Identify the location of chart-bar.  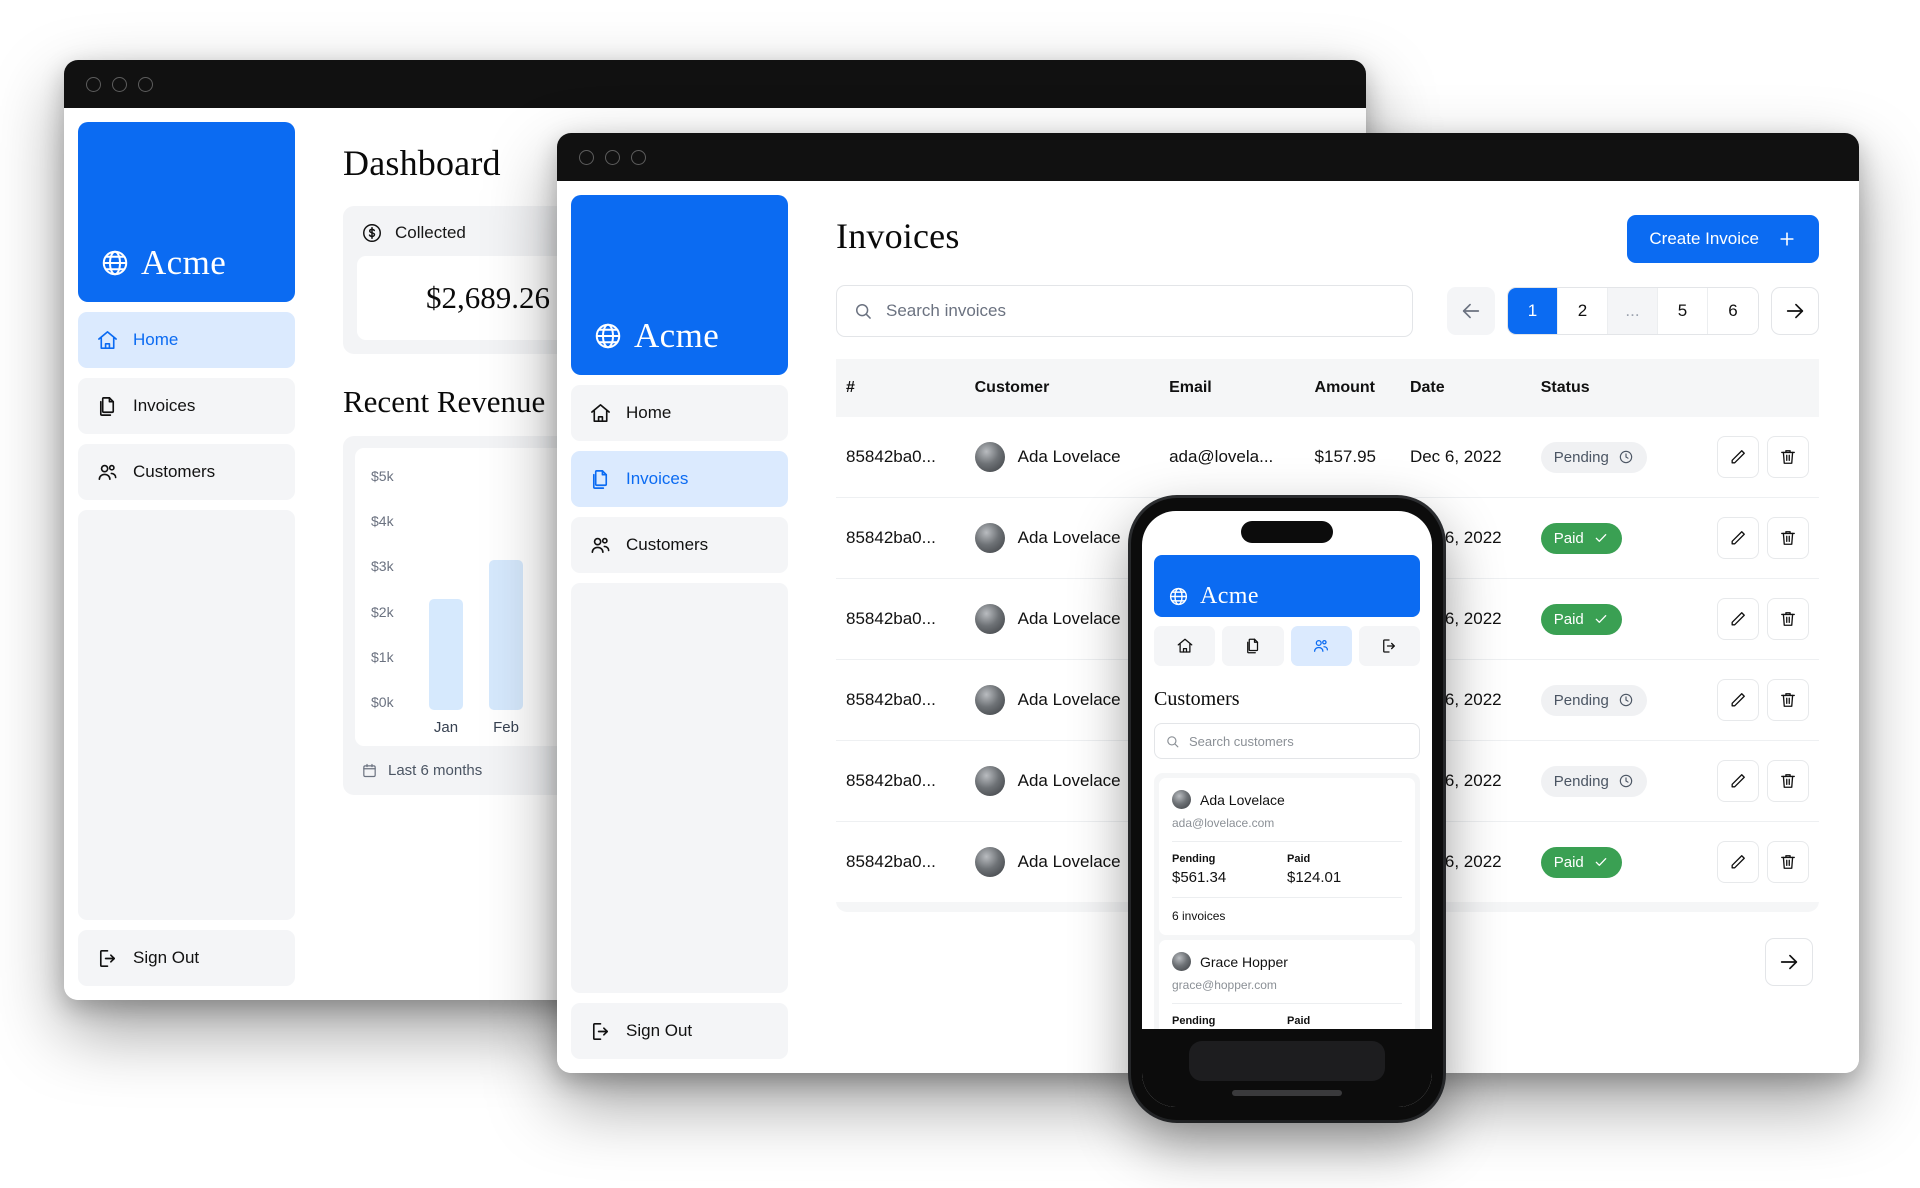
(506, 635).